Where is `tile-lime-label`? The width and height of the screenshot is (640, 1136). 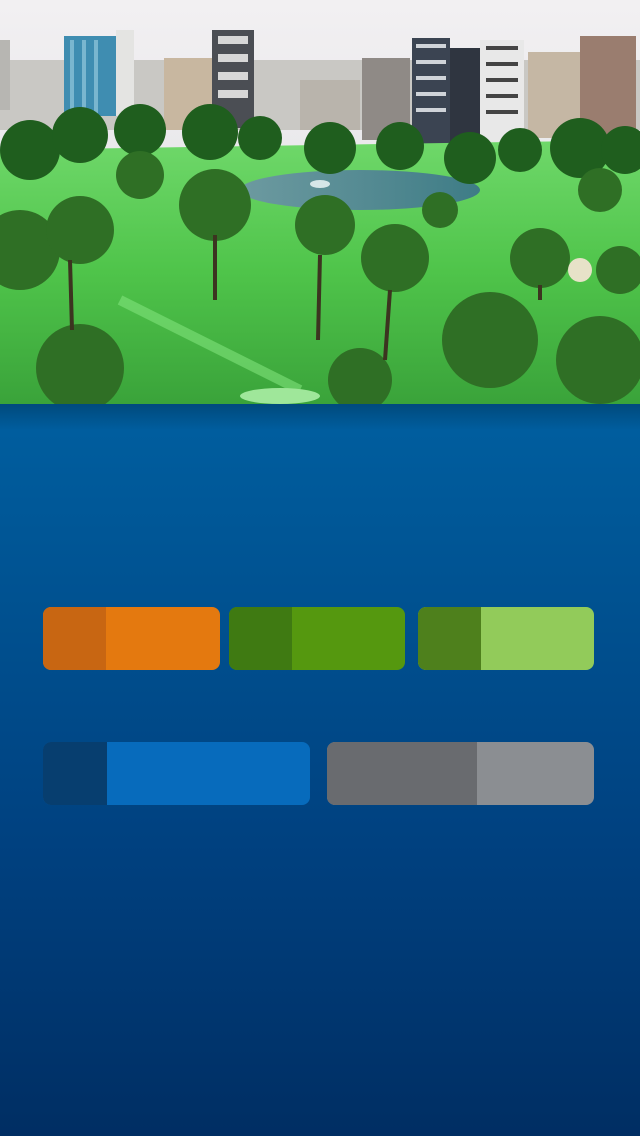
tile-lime-label is located at coordinates (506, 638).